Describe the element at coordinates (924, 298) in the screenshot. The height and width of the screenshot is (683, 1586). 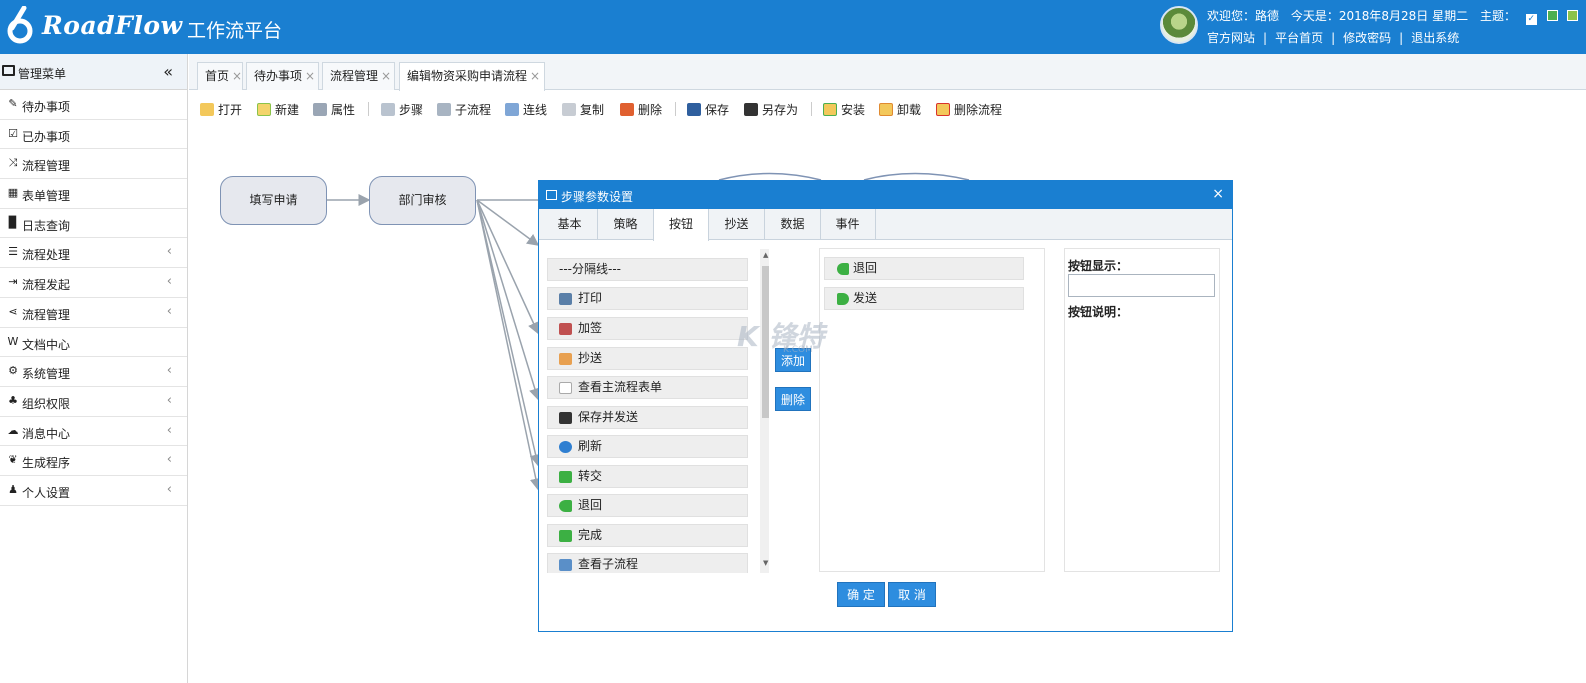
I see `list-item: 发送` at that location.